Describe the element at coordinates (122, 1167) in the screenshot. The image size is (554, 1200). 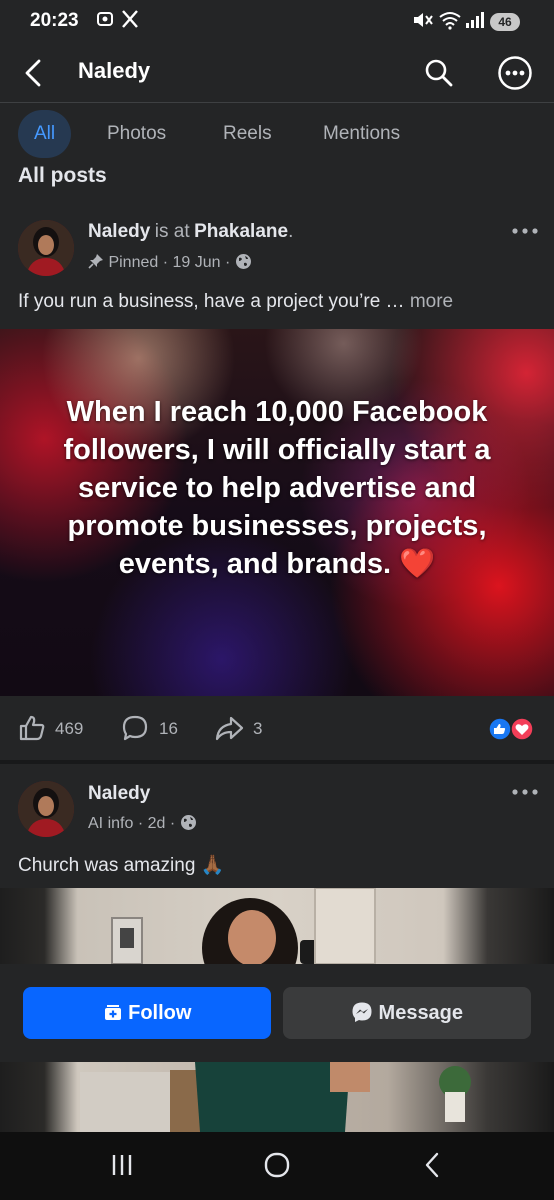
I see `recent-apps-icon` at that location.